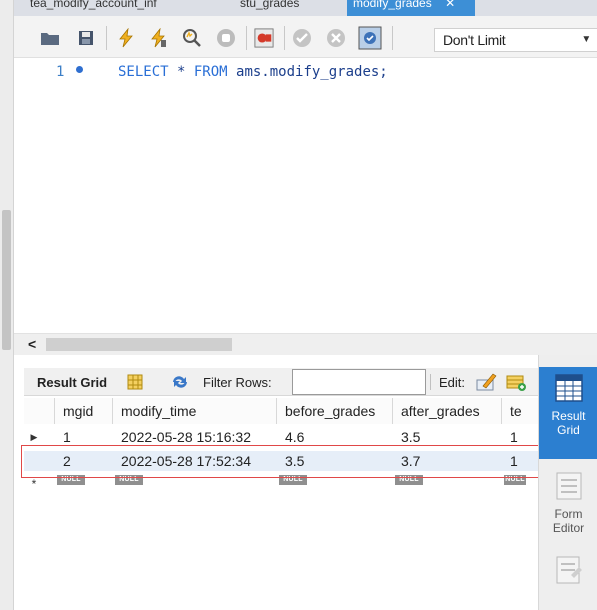 The width and height of the screenshot is (597, 610). Describe the element at coordinates (264, 38) in the screenshot. I see `toggle-error-icon` at that location.